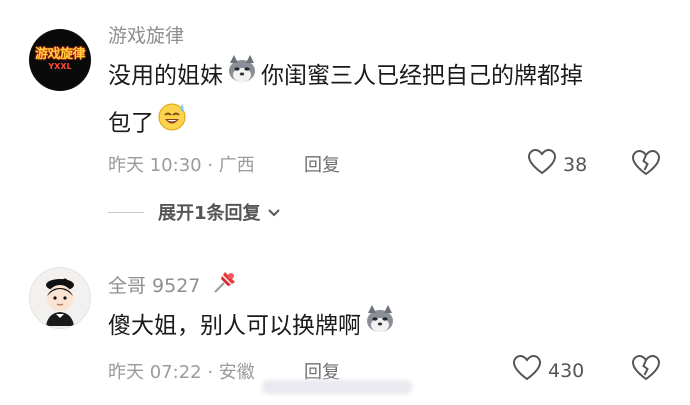  What do you see at coordinates (575, 164) in the screenshot?
I see `like-count: 38` at bounding box center [575, 164].